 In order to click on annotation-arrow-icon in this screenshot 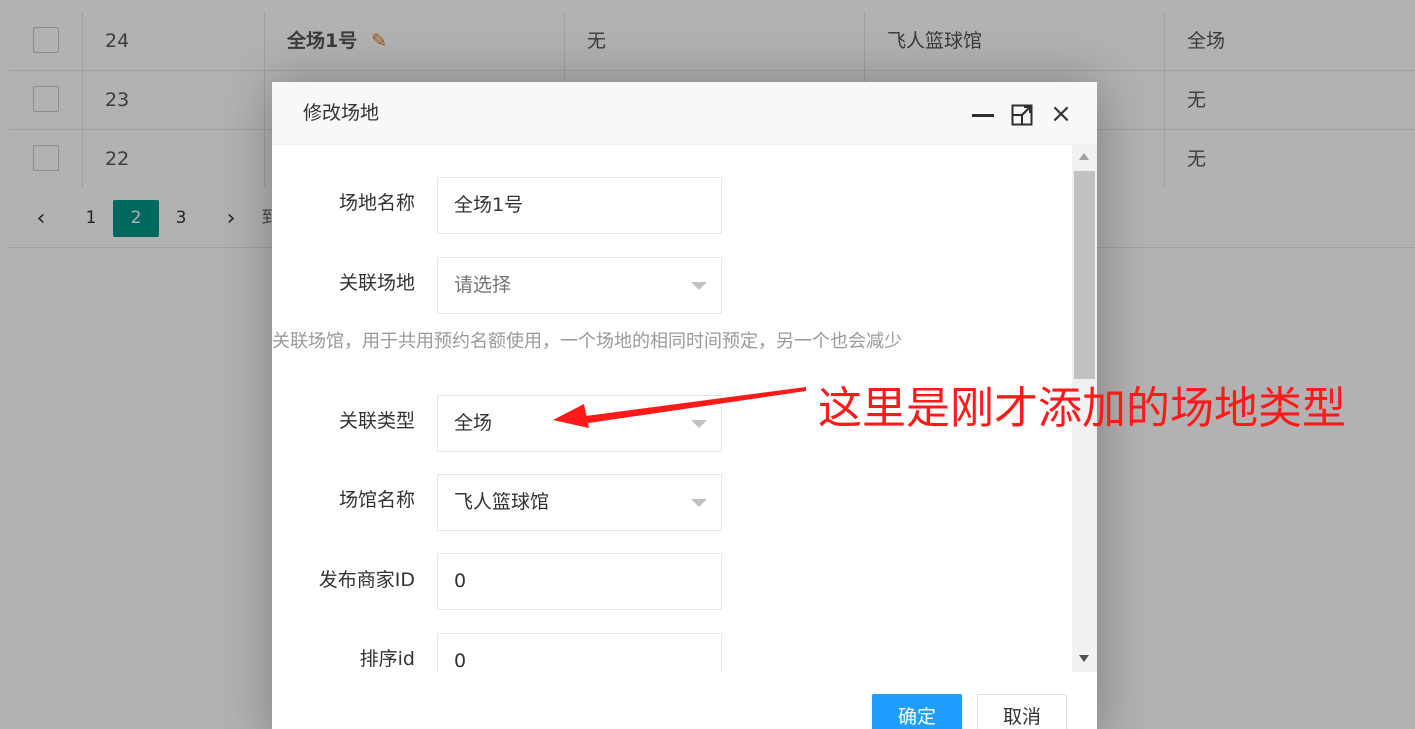, I will do `click(679, 407)`.